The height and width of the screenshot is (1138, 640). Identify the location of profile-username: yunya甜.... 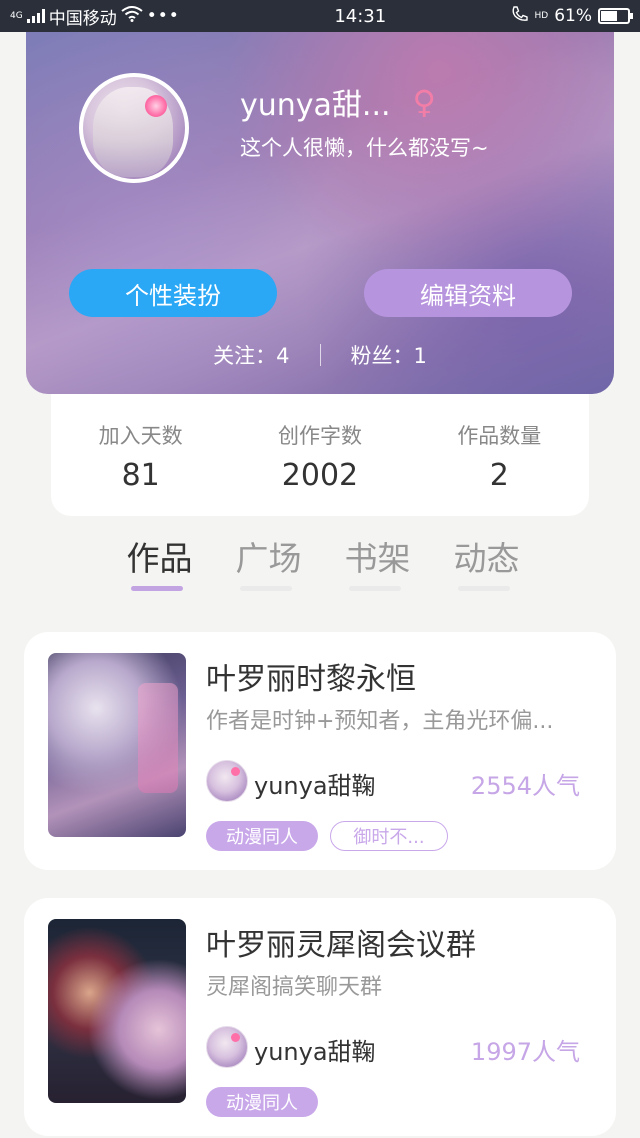
(315, 105).